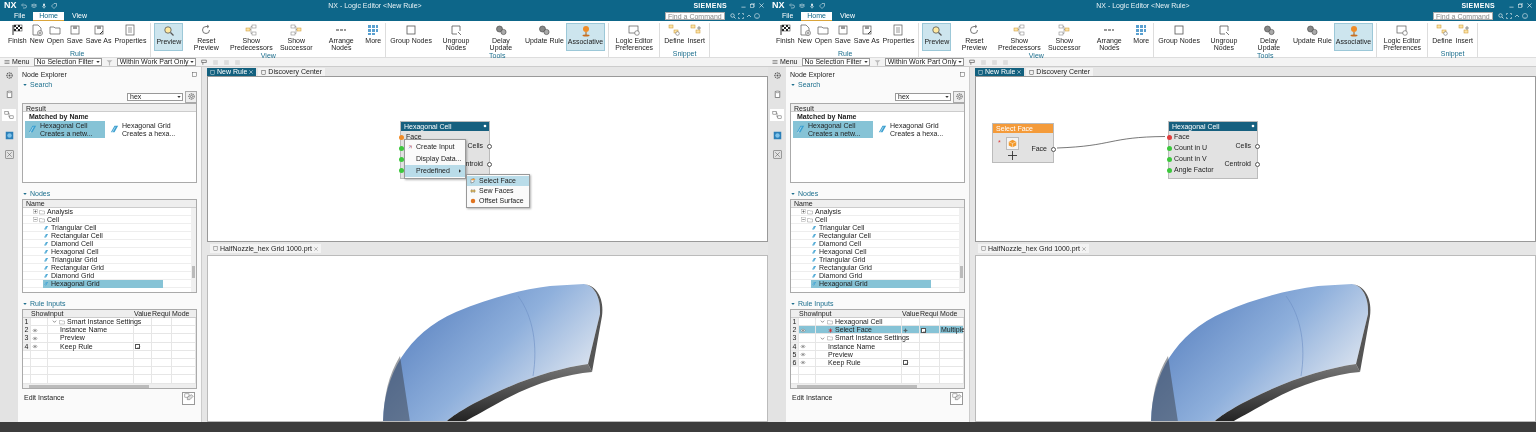 The height and width of the screenshot is (432, 1536). Describe the element at coordinates (10, 5) in the screenshot. I see `app-logo: NX` at that location.